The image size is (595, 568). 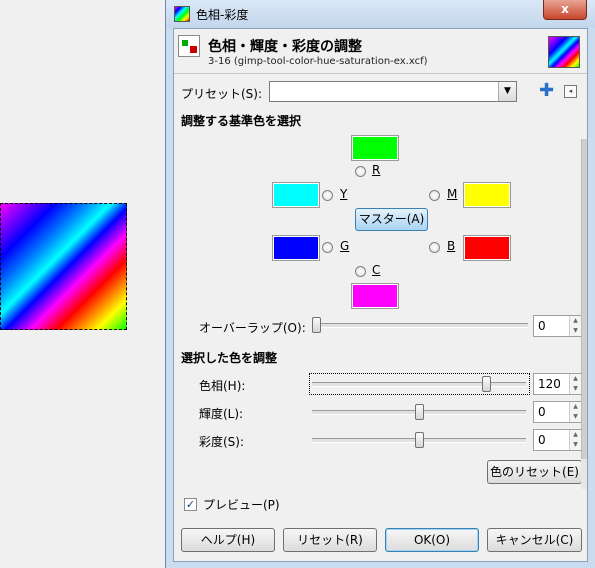 What do you see at coordinates (360, 171) in the screenshot?
I see `radio-R` at bounding box center [360, 171].